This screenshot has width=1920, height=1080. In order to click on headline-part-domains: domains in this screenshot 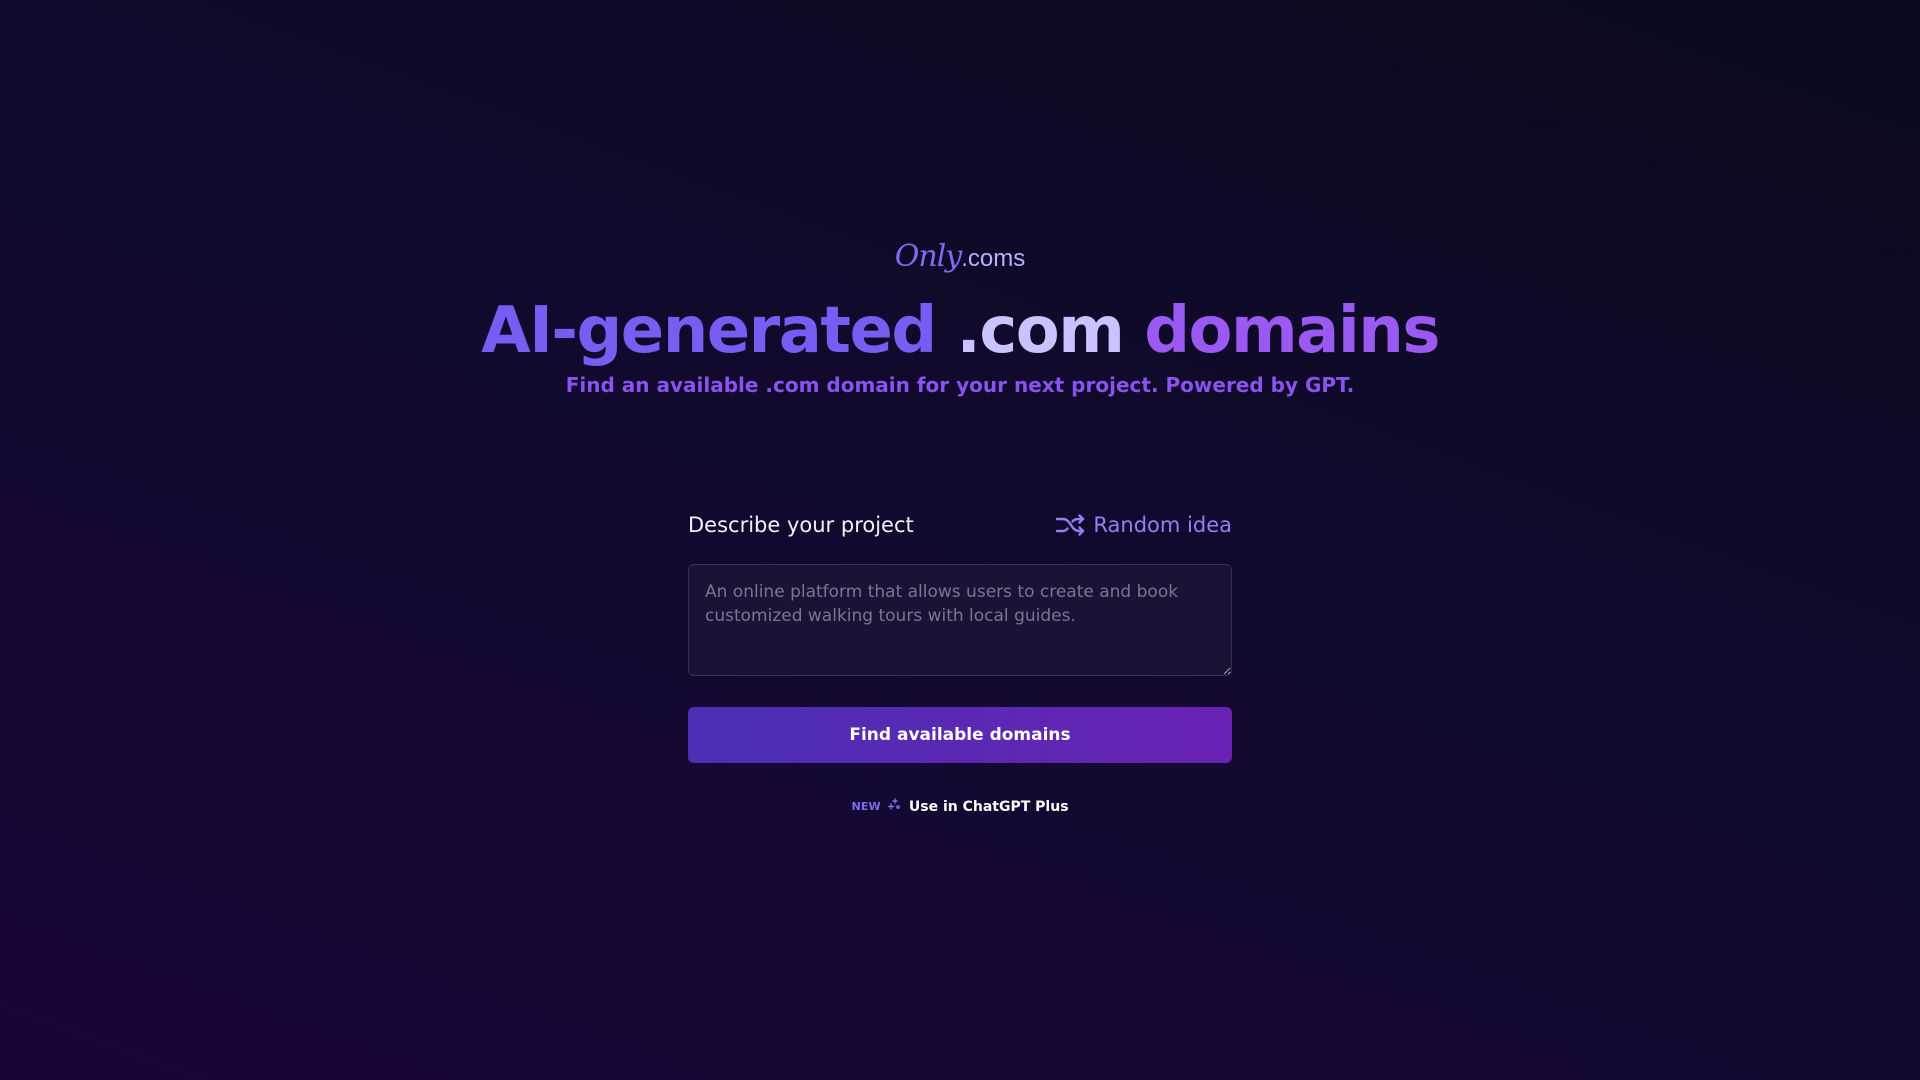, I will do `click(1281, 331)`.